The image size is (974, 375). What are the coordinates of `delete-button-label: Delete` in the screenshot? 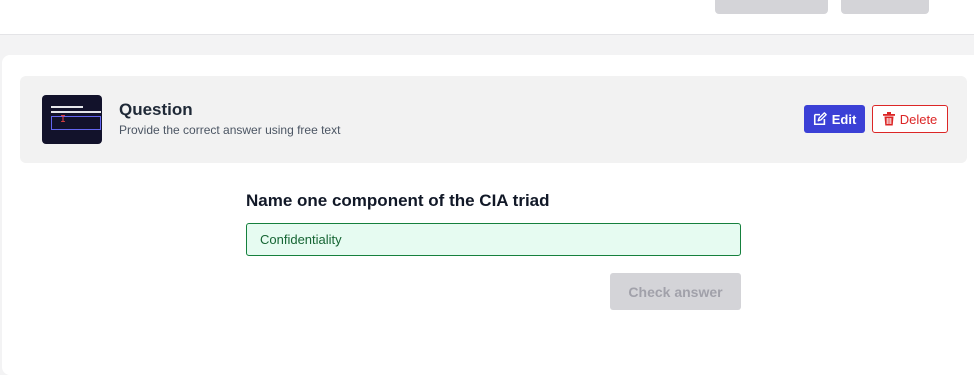 It's located at (918, 119).